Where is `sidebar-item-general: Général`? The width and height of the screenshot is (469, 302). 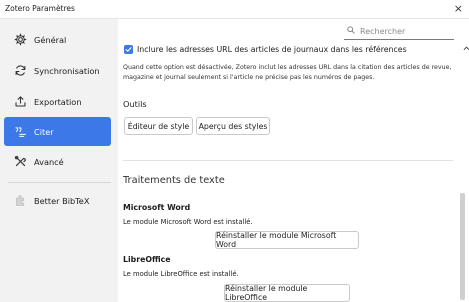
sidebar-item-general: Général is located at coordinates (57, 39).